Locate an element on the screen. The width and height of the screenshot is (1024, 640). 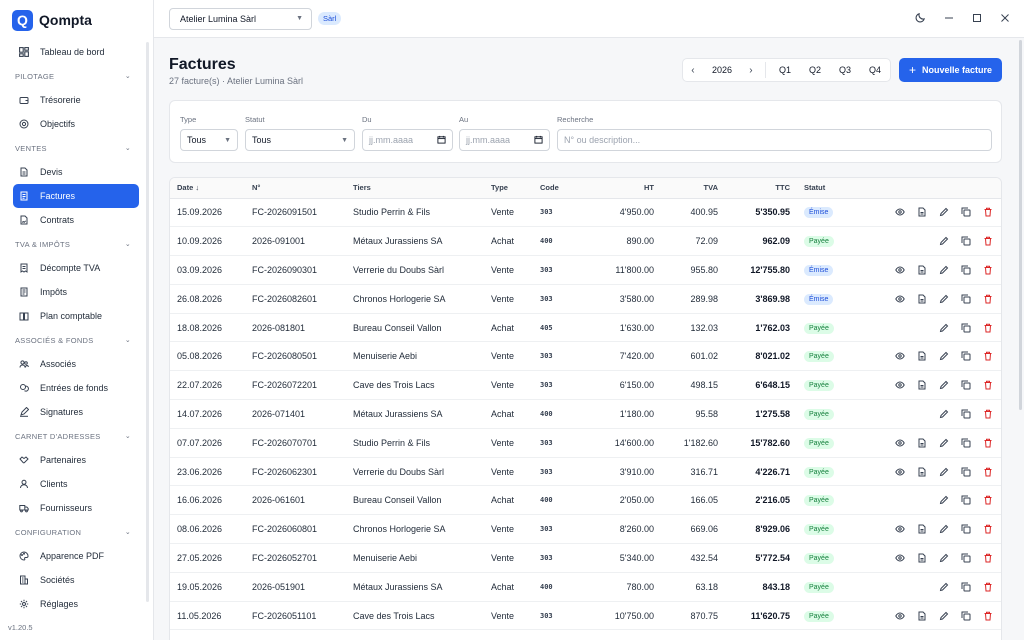
quarter-q3-button: Q3 is located at coordinates (845, 70).